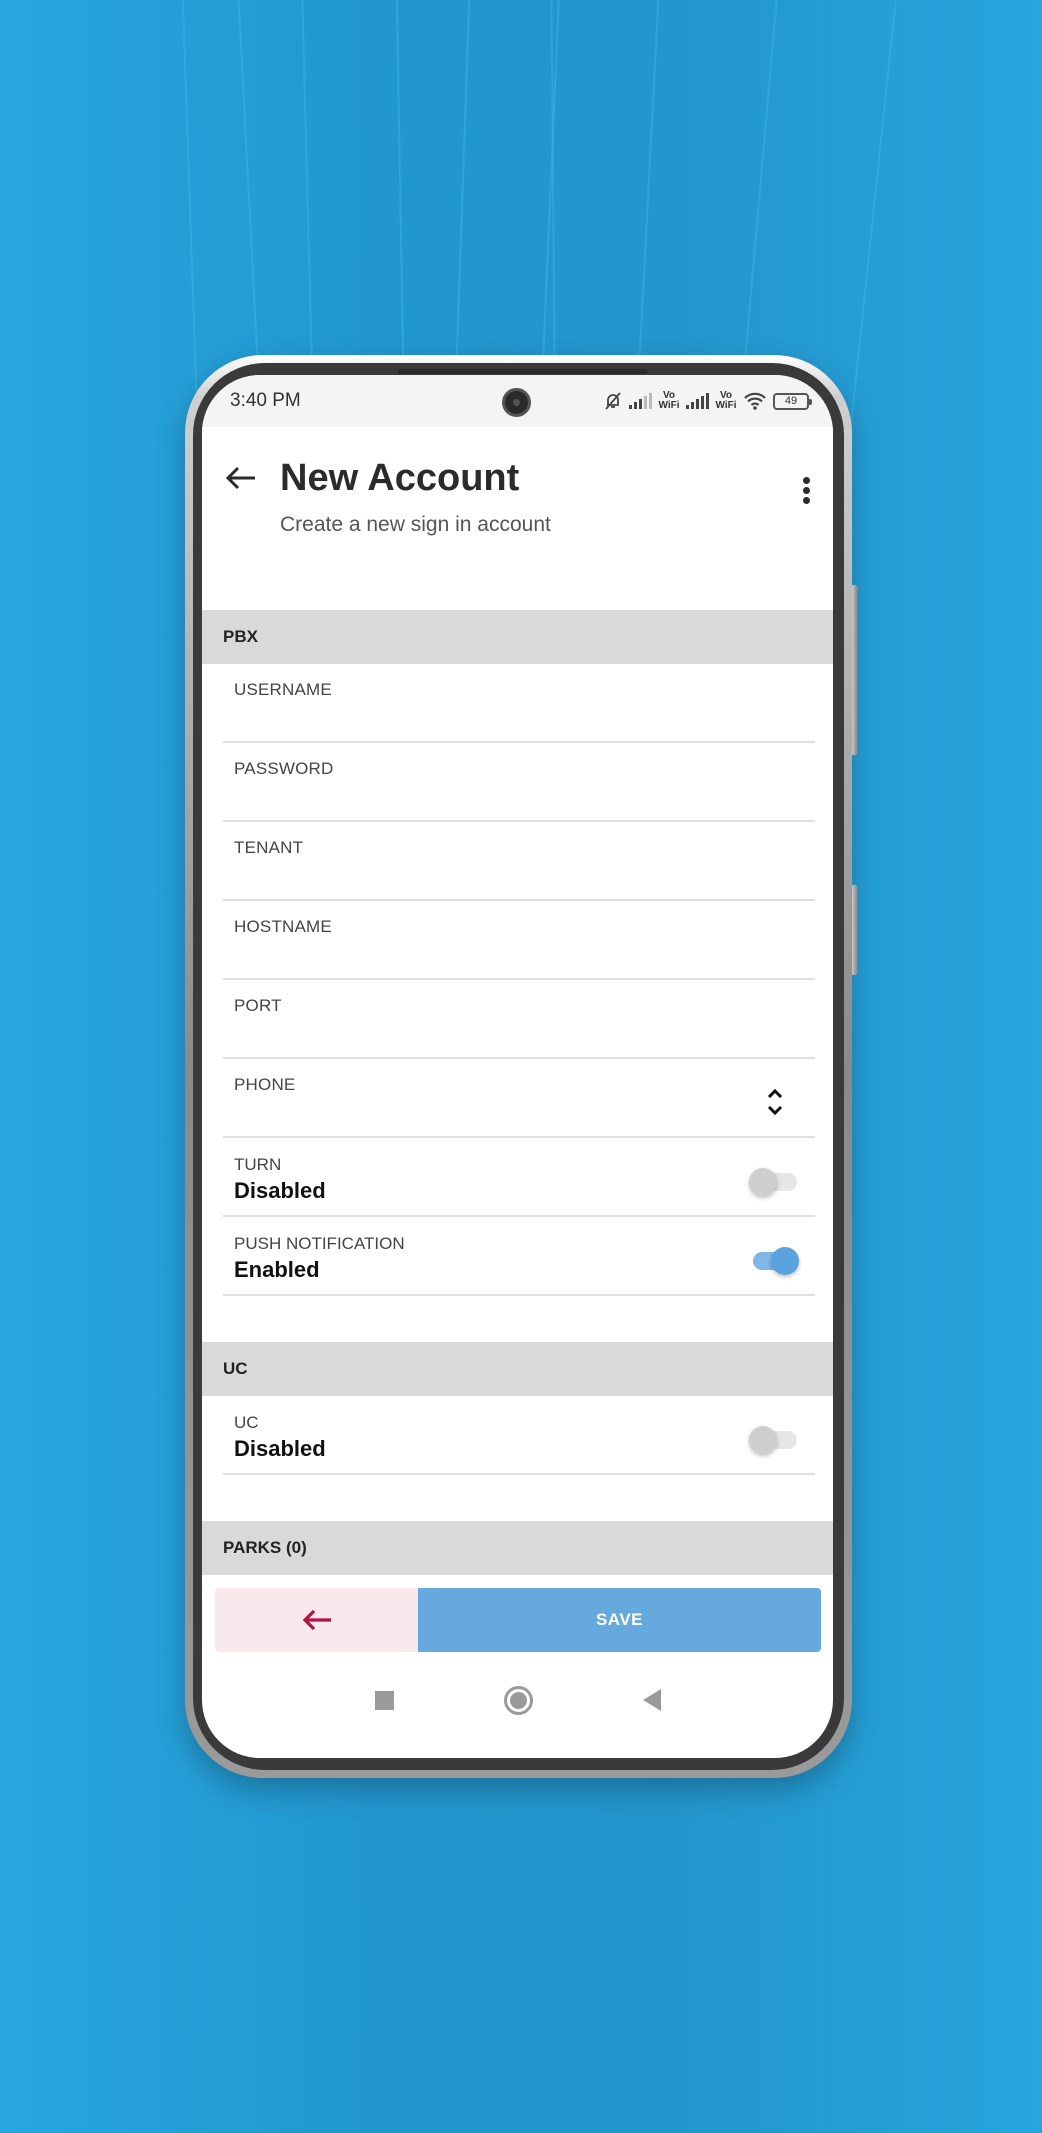  I want to click on hostname-label: HOSTNAME, so click(283, 926).